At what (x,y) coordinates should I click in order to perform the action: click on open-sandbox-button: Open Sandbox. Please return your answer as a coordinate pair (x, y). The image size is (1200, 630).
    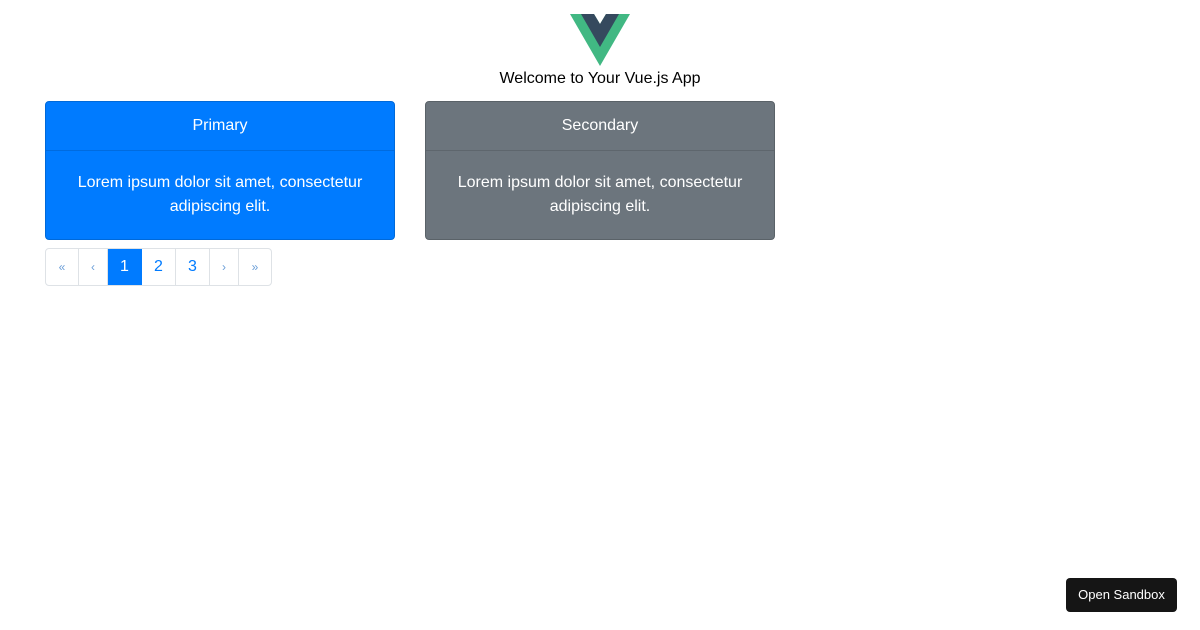
    Looking at the image, I should click on (1121, 595).